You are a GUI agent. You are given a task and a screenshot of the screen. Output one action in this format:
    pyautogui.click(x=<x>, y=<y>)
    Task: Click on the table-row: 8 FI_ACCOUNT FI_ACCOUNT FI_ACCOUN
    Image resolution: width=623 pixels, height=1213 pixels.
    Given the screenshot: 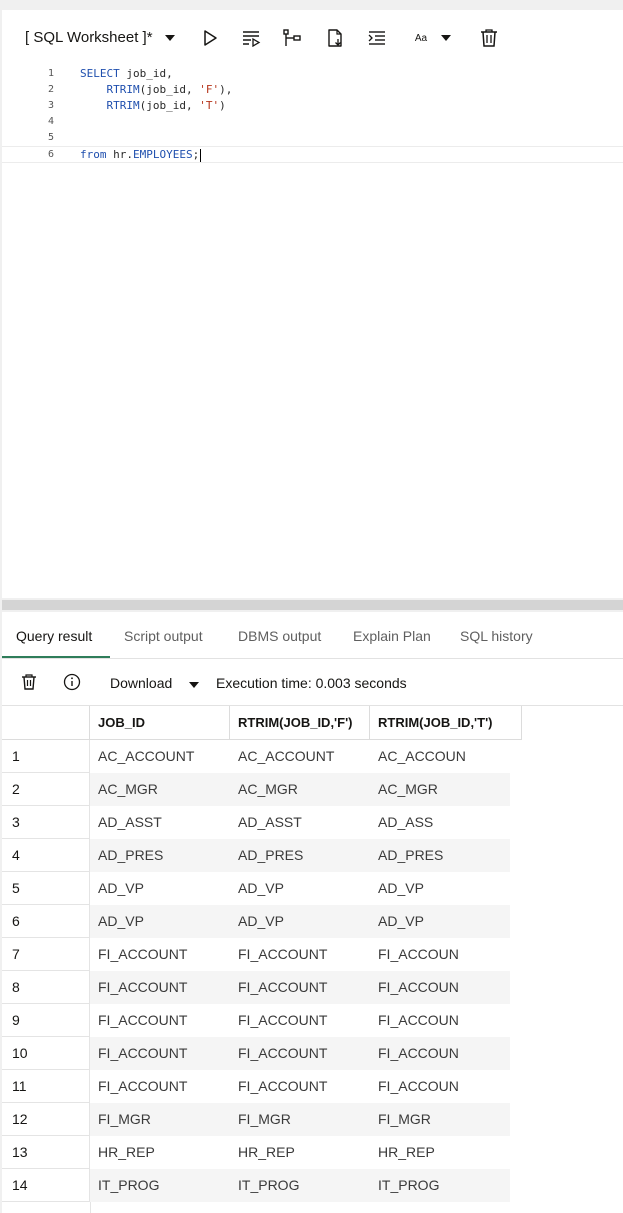 What is the action you would take?
    pyautogui.click(x=256, y=987)
    